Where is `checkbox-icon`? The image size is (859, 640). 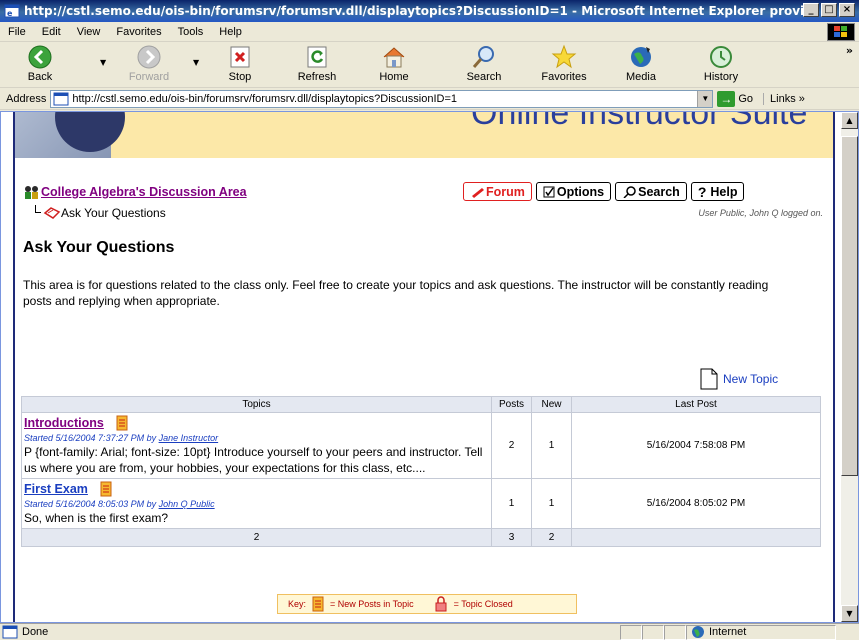
checkbox-icon is located at coordinates (549, 191).